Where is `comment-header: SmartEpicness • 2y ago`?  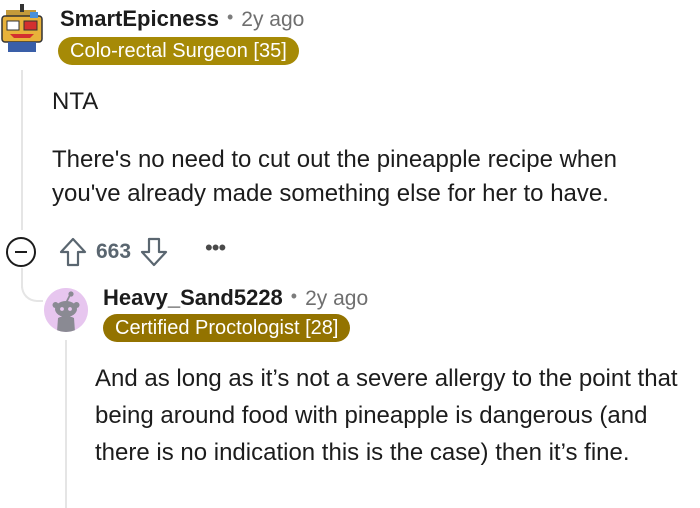 comment-header: SmartEpicness • 2y ago is located at coordinates (182, 19).